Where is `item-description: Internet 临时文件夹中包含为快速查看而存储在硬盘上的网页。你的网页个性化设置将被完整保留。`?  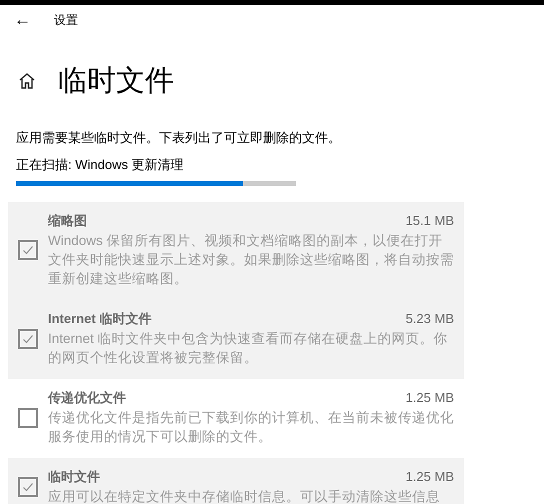
item-description: Internet 临时文件夹中包含为快速查看而存储在硬盘上的网页。你的网页个性化设置将被完整保留。 is located at coordinates (248, 348).